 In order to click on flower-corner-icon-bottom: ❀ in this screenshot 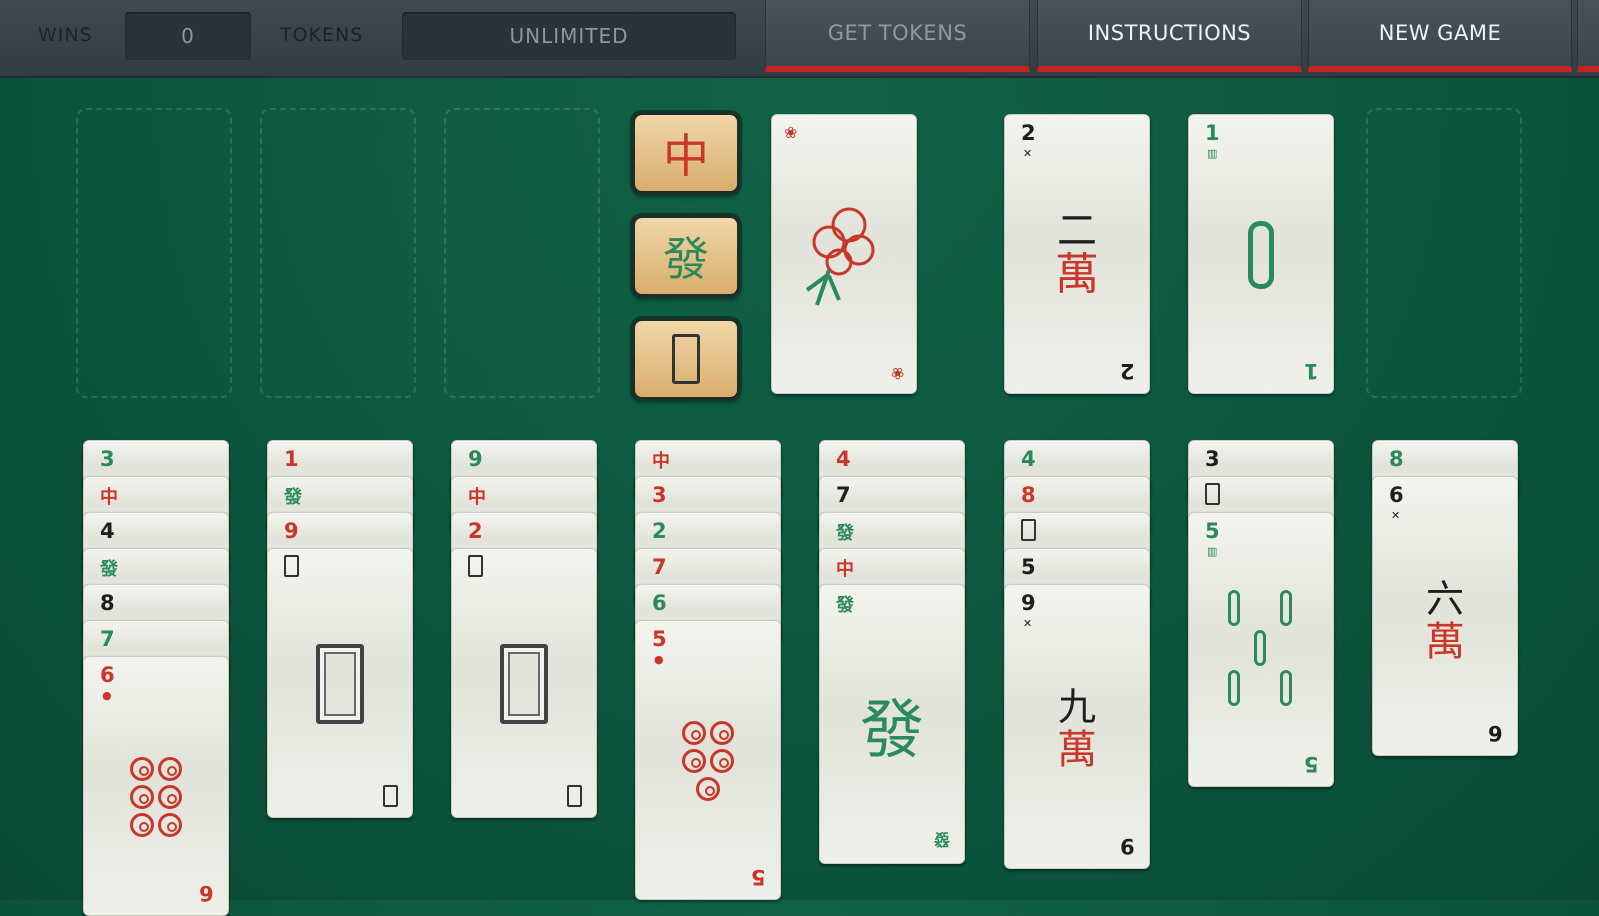, I will do `click(897, 373)`.